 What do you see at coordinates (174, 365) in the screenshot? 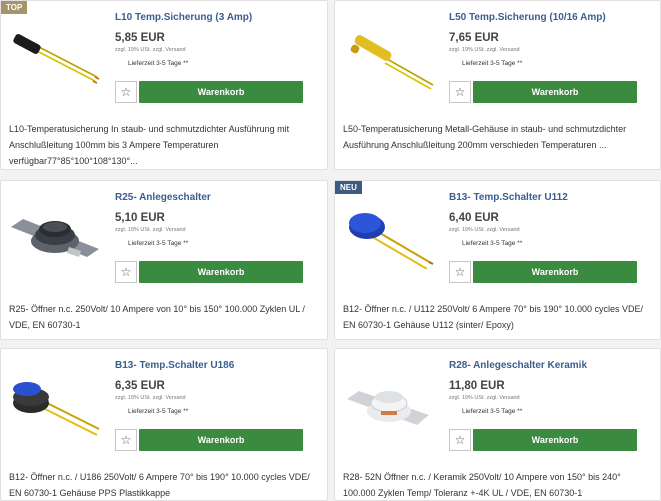
I see `product-title: B13- Temp.Schalter U186` at bounding box center [174, 365].